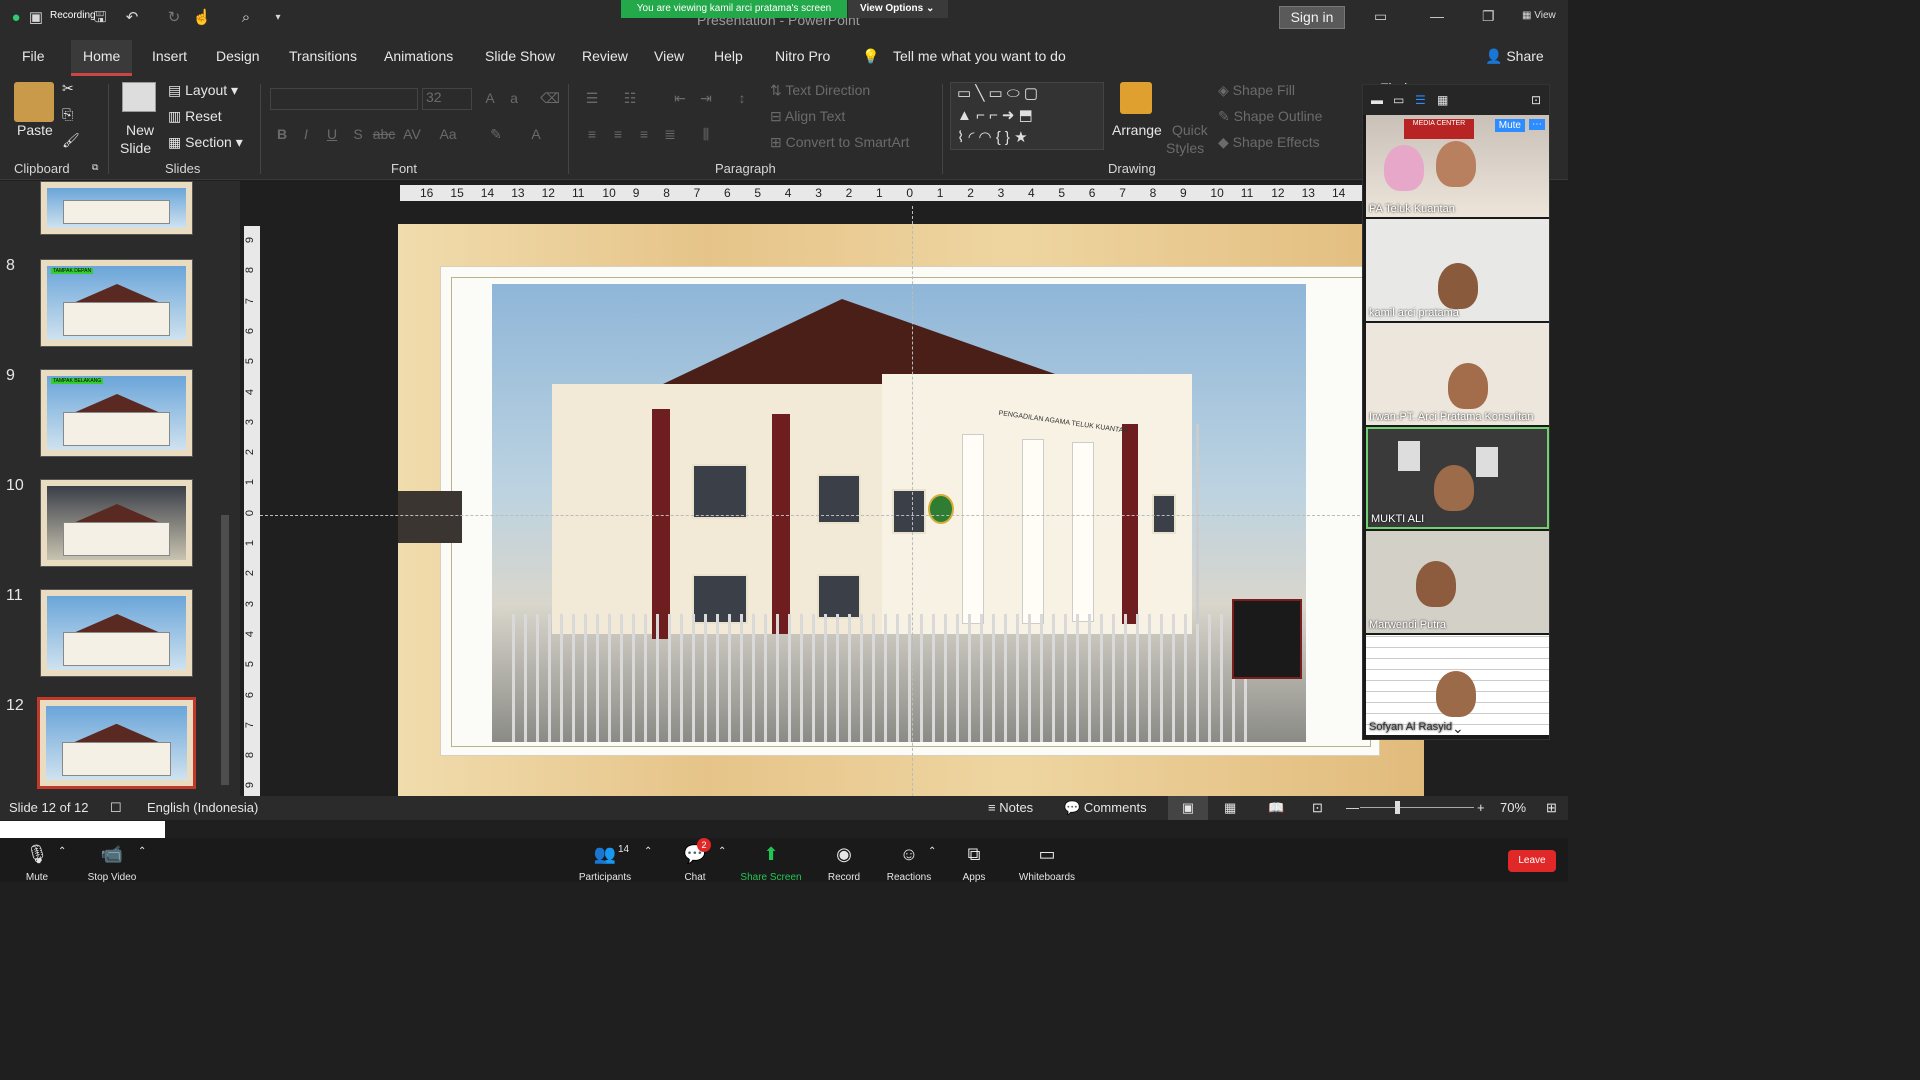 The height and width of the screenshot is (1080, 1920). What do you see at coordinates (67, 114) in the screenshot?
I see `copy-icon: ⎘` at bounding box center [67, 114].